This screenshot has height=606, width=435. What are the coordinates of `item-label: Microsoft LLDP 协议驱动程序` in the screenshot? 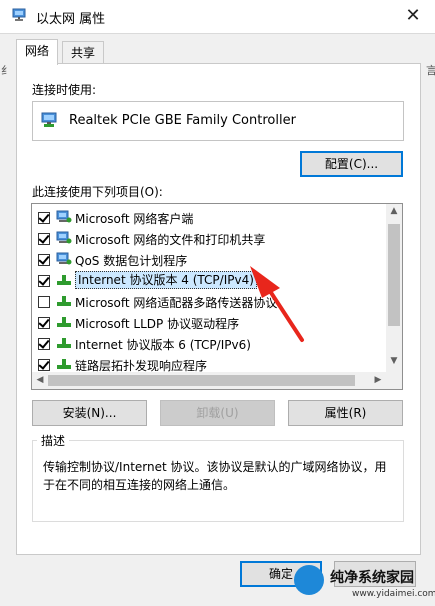 It's located at (157, 324).